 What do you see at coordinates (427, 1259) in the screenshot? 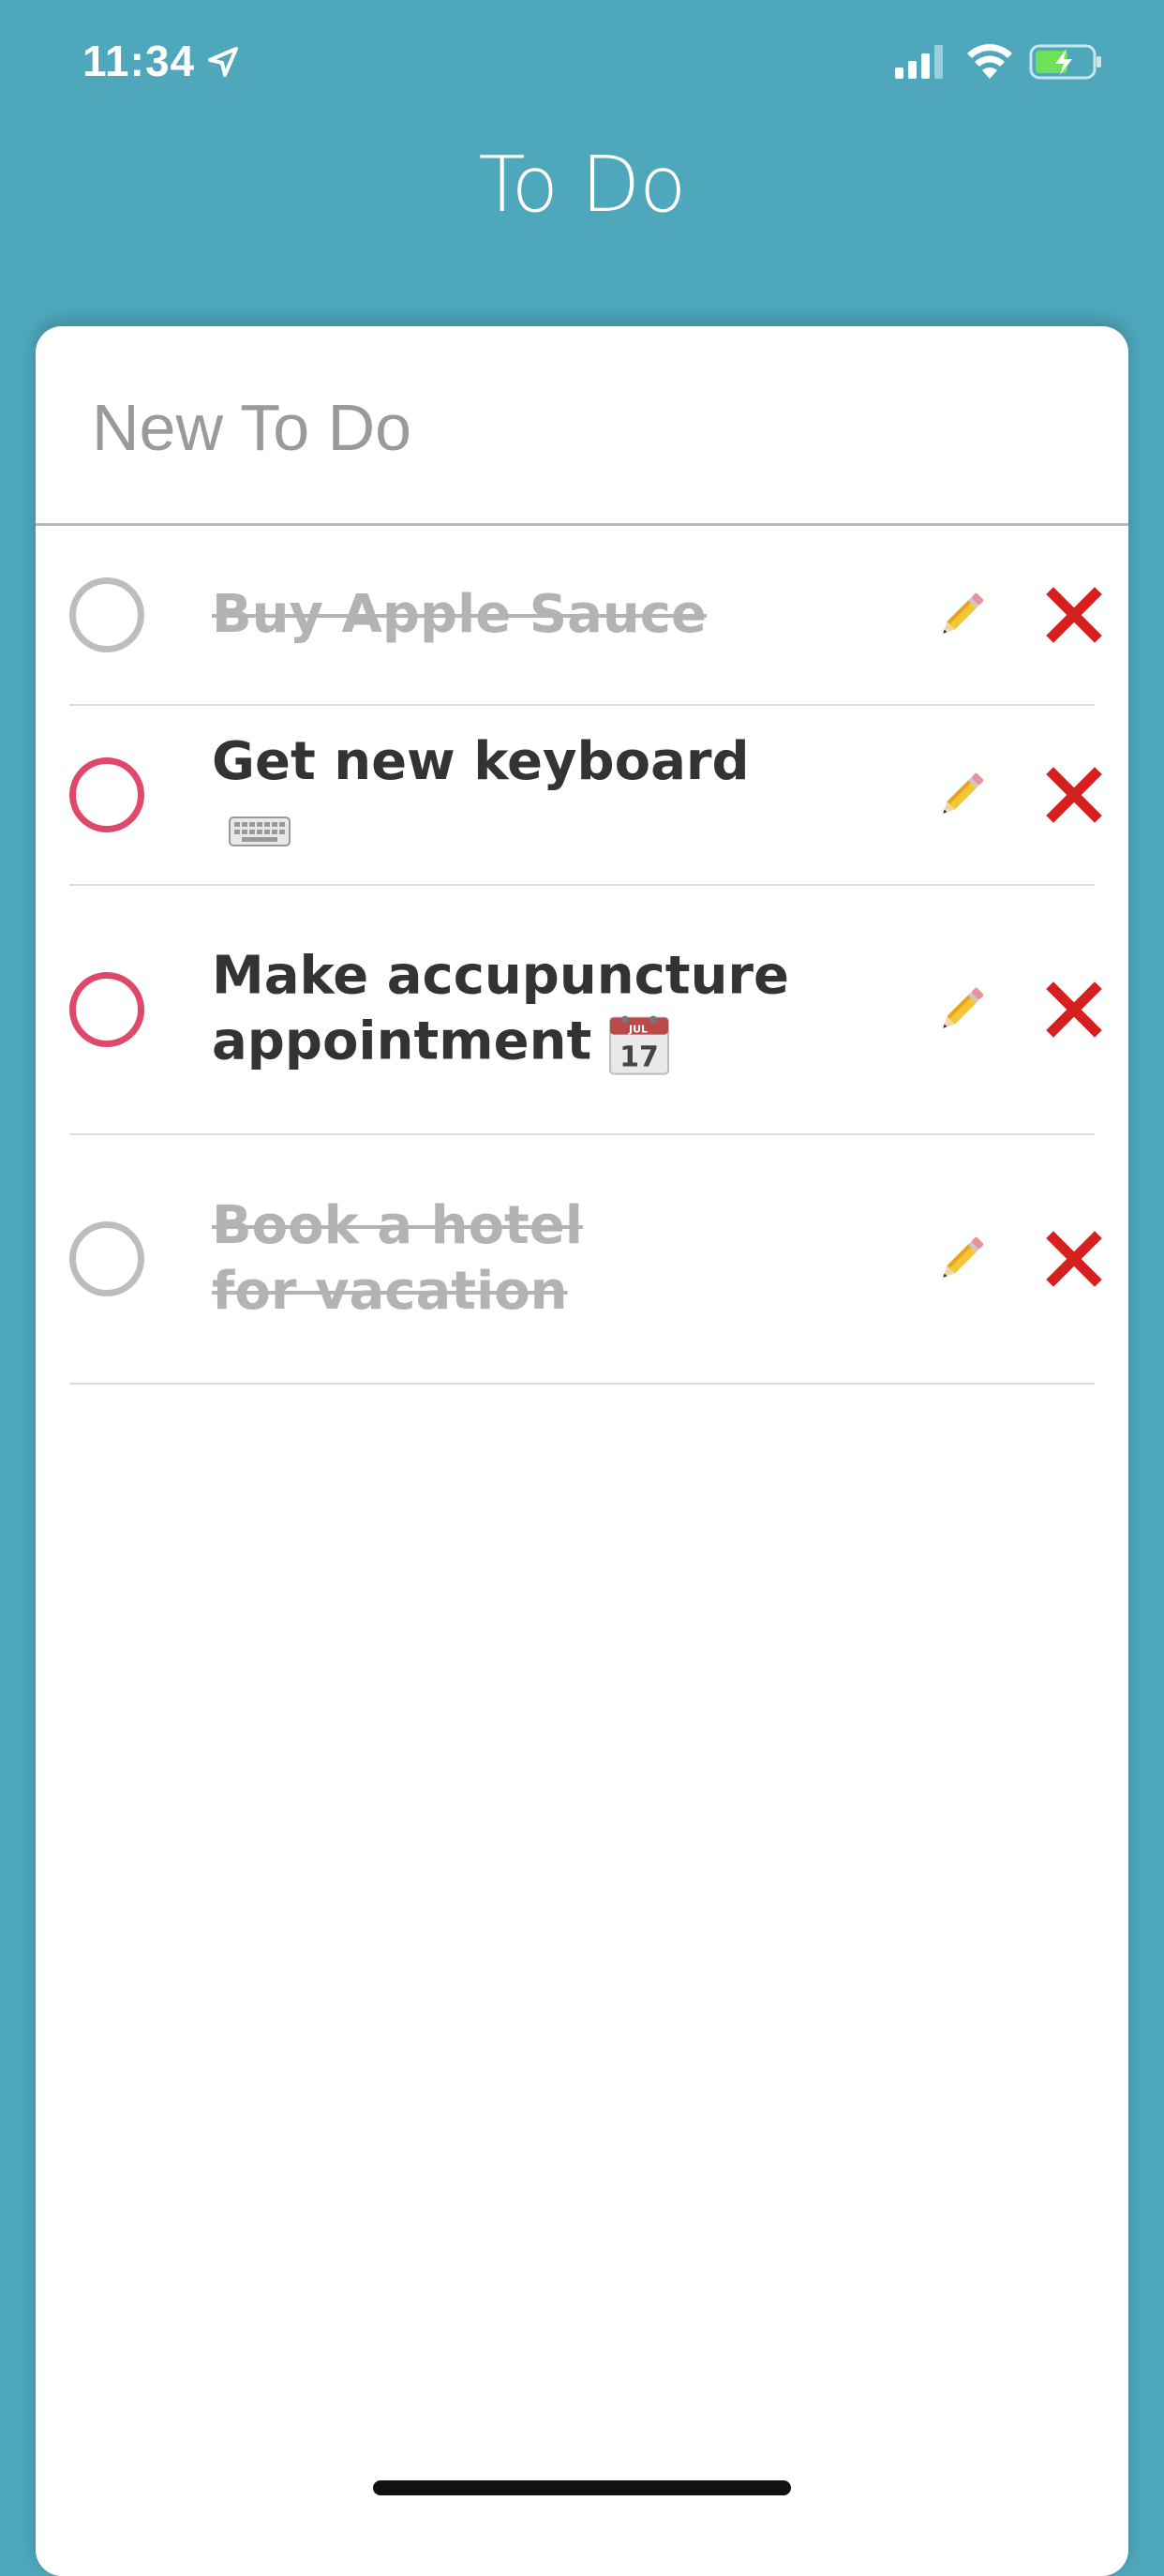
I see `todo-text: Book a hotel for vacation` at bounding box center [427, 1259].